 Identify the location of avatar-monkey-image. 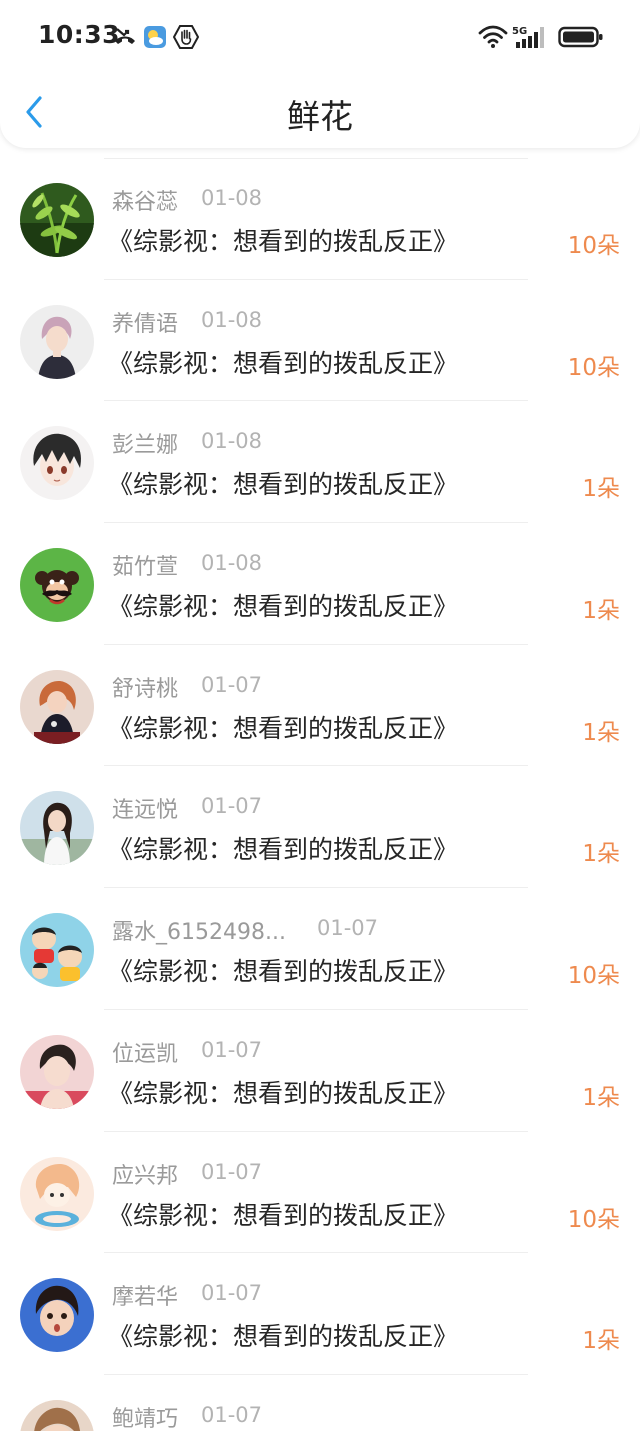
(57, 585).